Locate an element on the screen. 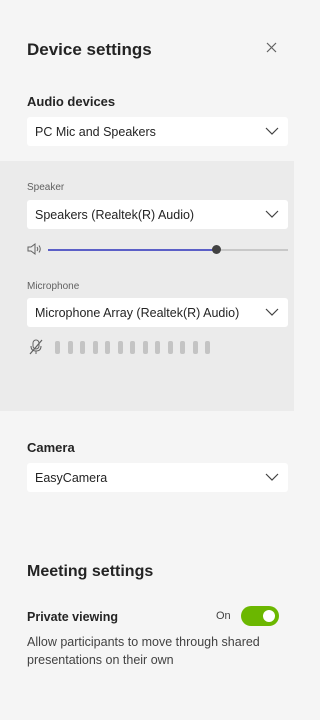 The image size is (320, 720). camera-value: EasyCamera is located at coordinates (71, 477).